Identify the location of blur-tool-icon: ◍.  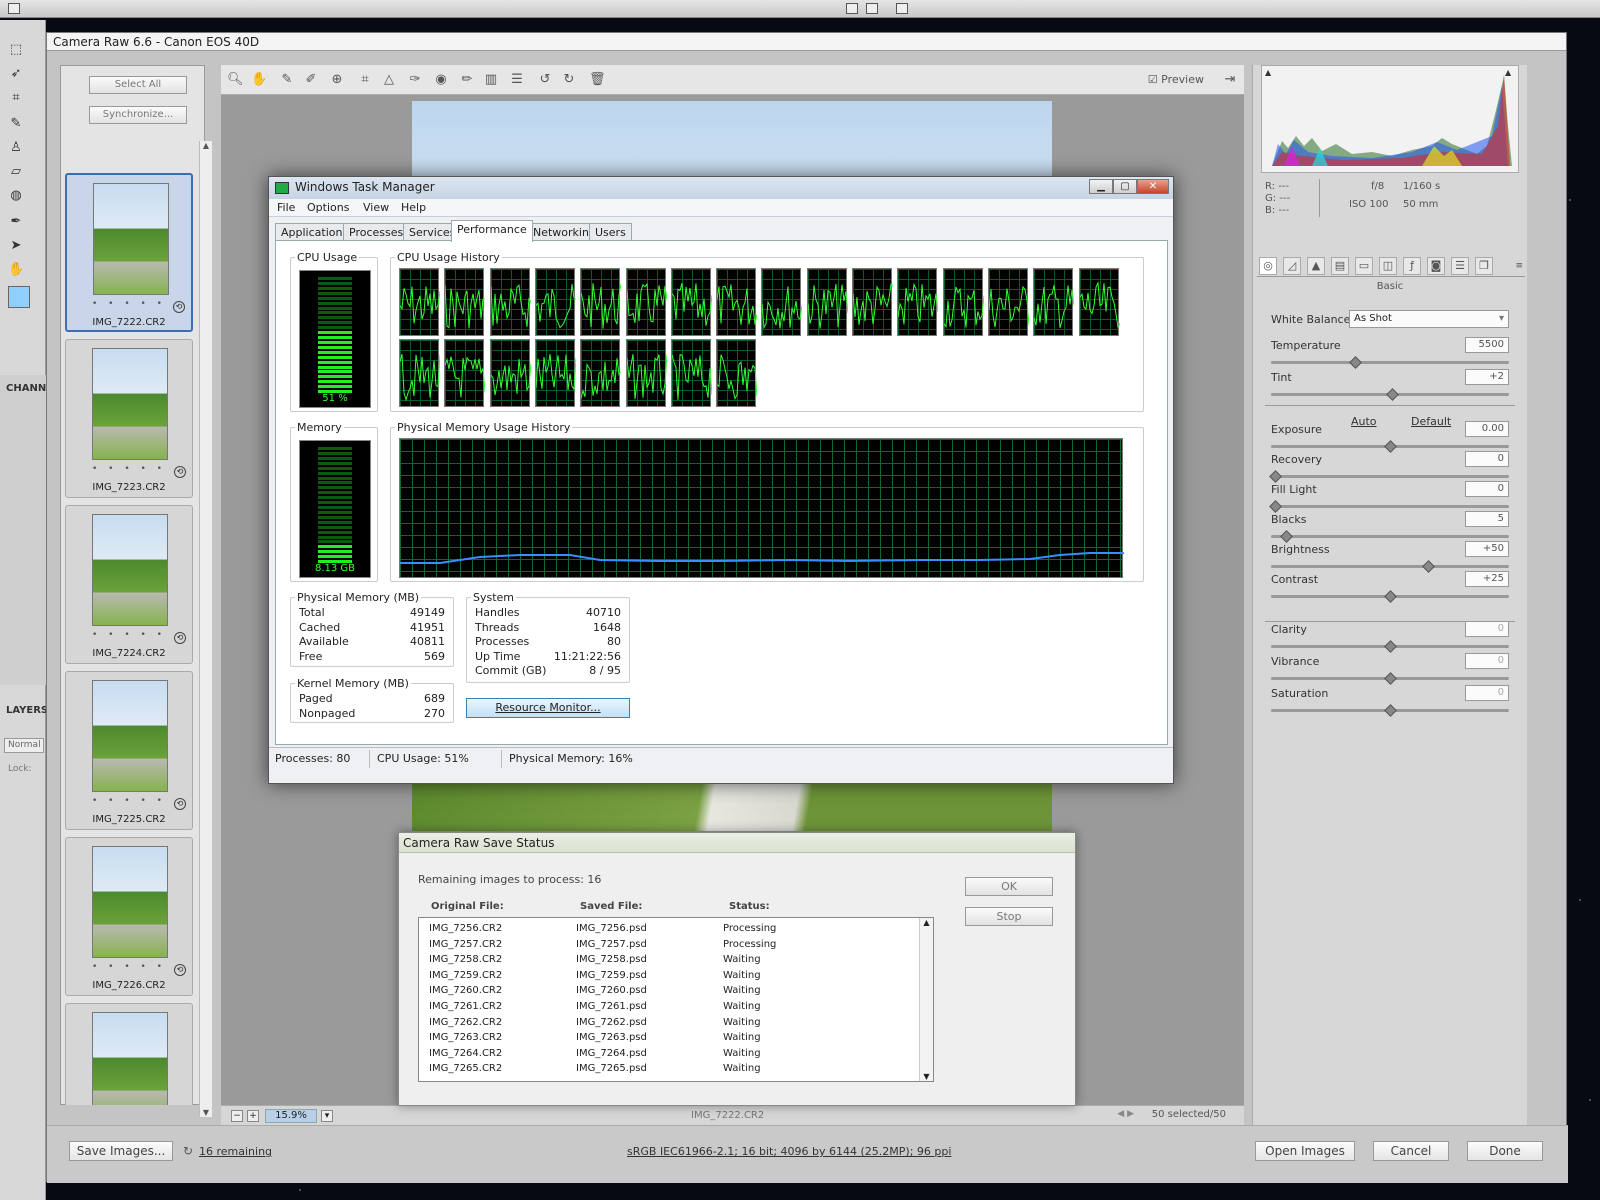
(16, 196).